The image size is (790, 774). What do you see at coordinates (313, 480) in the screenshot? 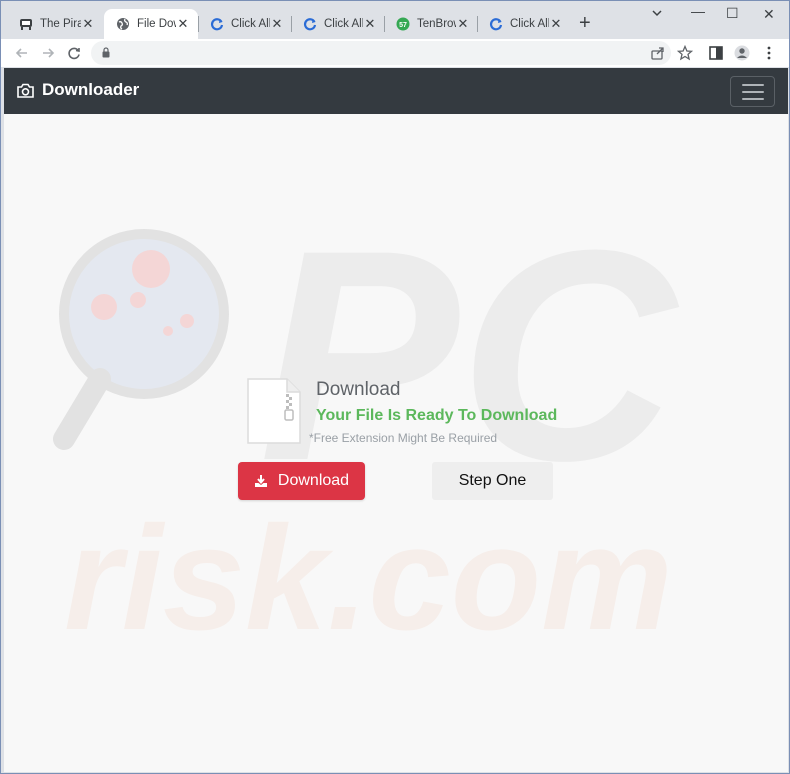
I see `download-button-label: Download` at bounding box center [313, 480].